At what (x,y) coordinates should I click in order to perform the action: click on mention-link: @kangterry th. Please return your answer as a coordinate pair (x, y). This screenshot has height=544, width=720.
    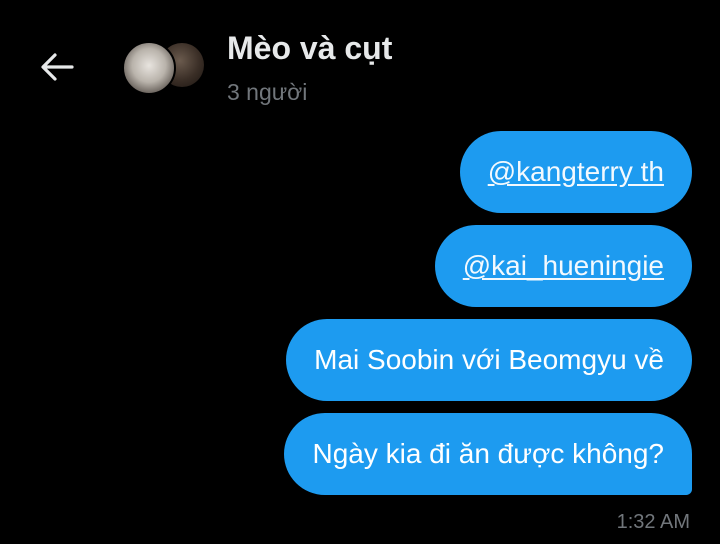
    Looking at the image, I should click on (576, 172).